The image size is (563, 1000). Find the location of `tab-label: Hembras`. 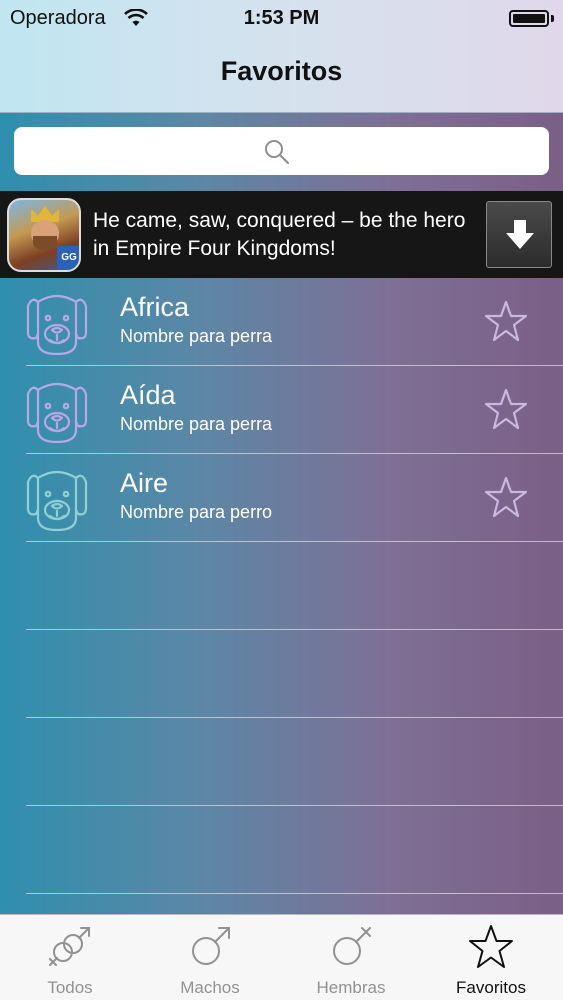

tab-label: Hembras is located at coordinates (351, 987).